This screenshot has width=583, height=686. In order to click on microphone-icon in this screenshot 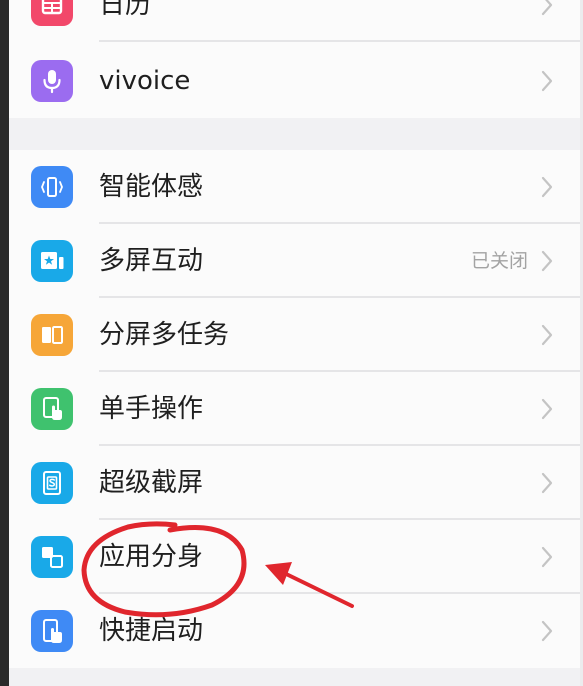, I will do `click(52, 81)`.